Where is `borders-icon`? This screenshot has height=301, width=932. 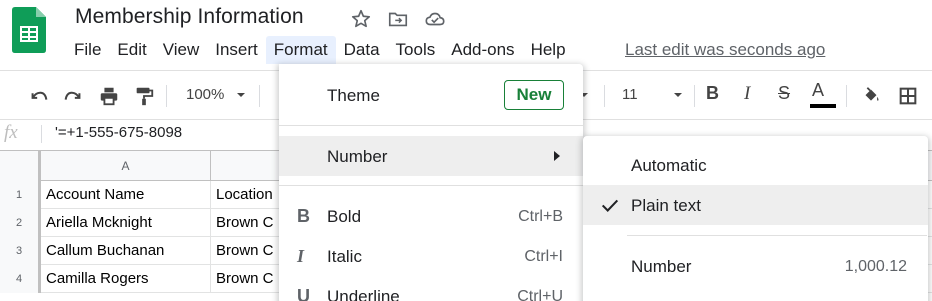 borders-icon is located at coordinates (908, 96).